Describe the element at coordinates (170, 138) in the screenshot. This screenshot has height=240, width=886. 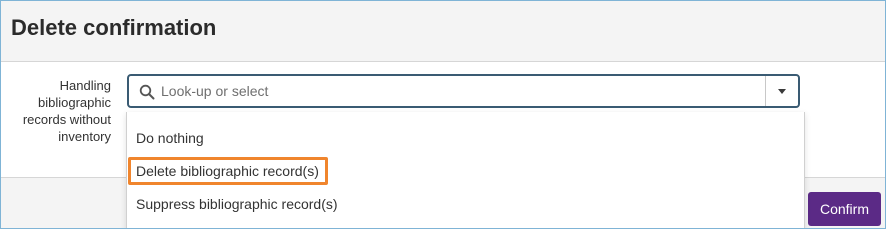
I see `option-label: Do nothing` at that location.